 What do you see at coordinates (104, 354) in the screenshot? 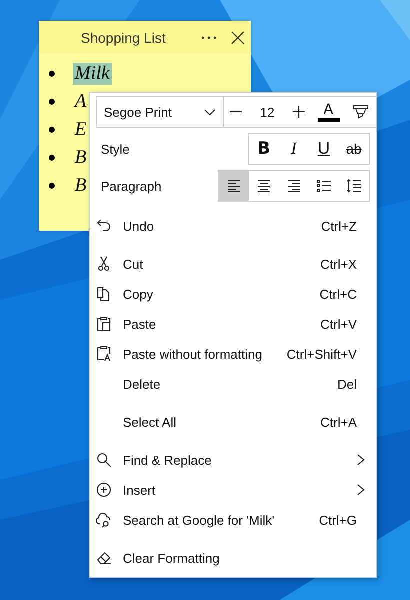
I see `paste-plain-icon` at bounding box center [104, 354].